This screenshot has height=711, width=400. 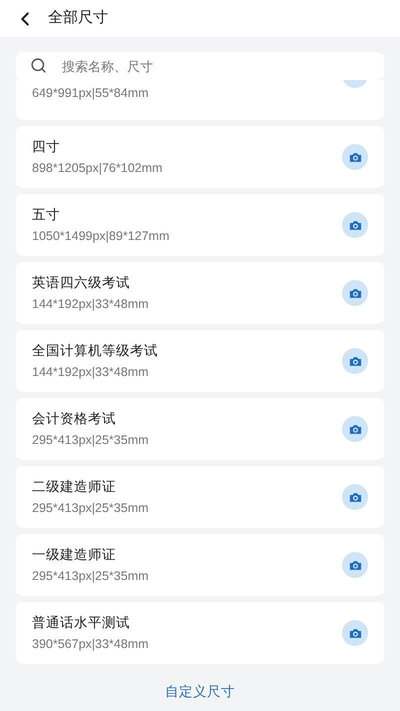 I want to click on size-name: 一级建造师证, so click(x=74, y=555).